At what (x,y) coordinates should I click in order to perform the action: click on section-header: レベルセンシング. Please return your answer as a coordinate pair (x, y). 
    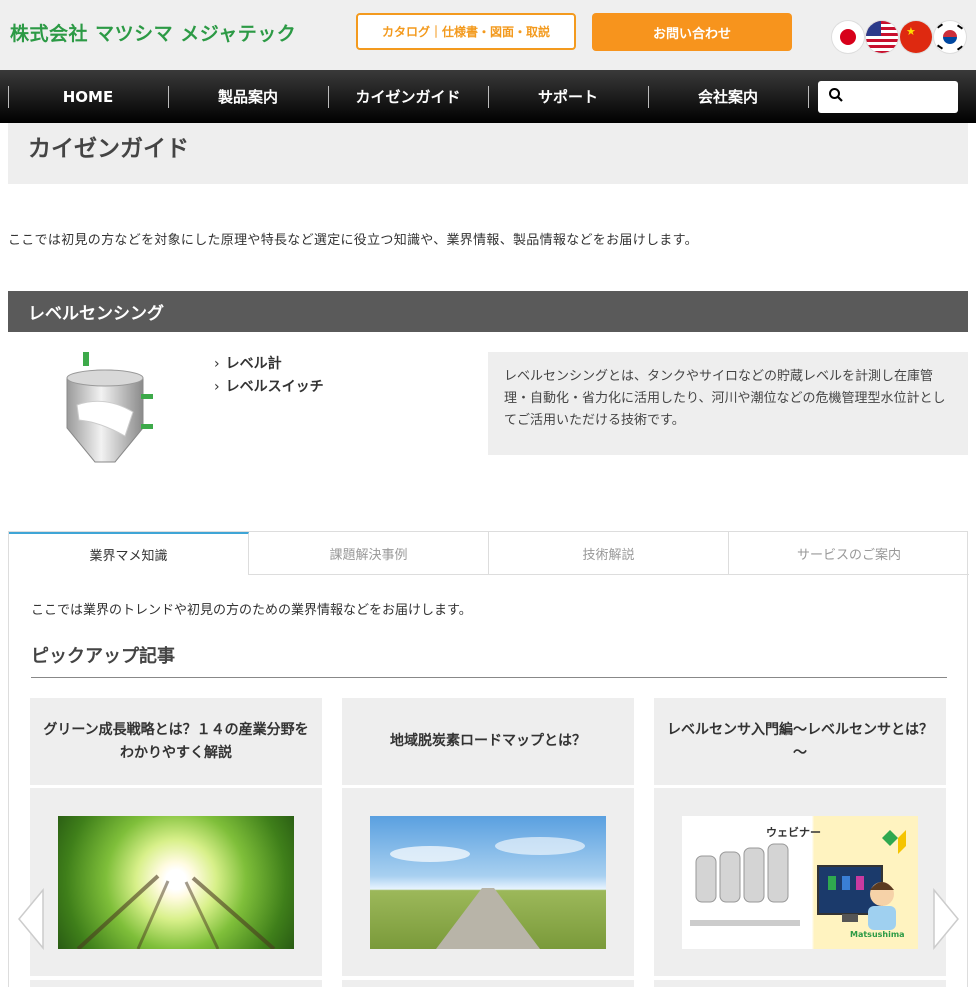
    Looking at the image, I should click on (488, 311).